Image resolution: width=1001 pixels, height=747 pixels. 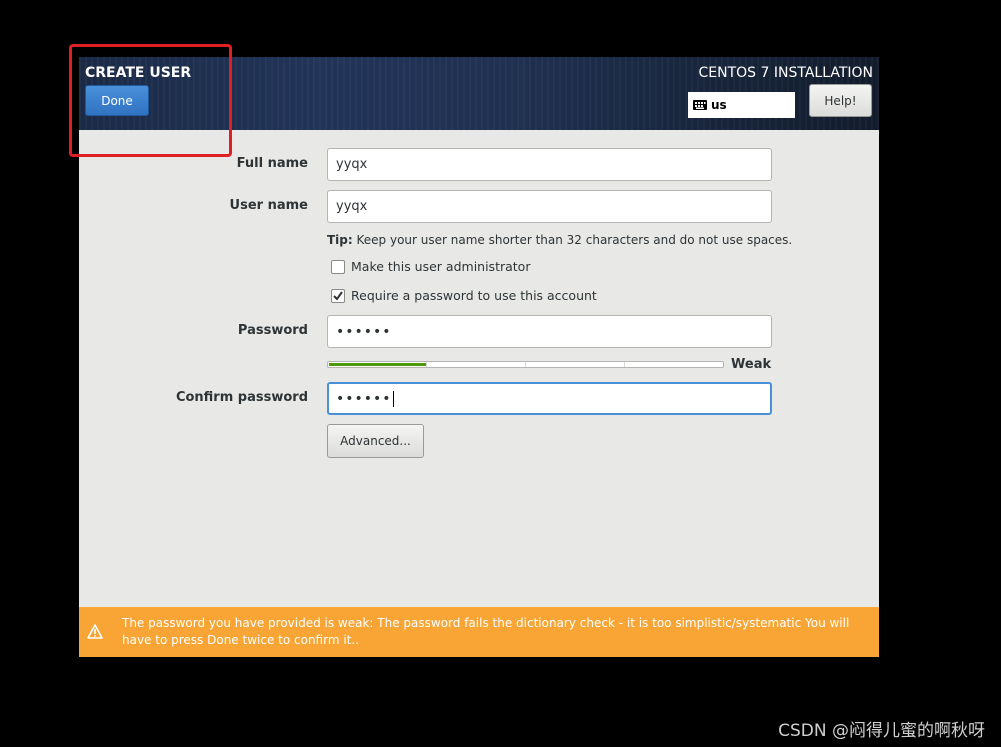 I want to click on checkmark-icon, so click(x=338, y=295).